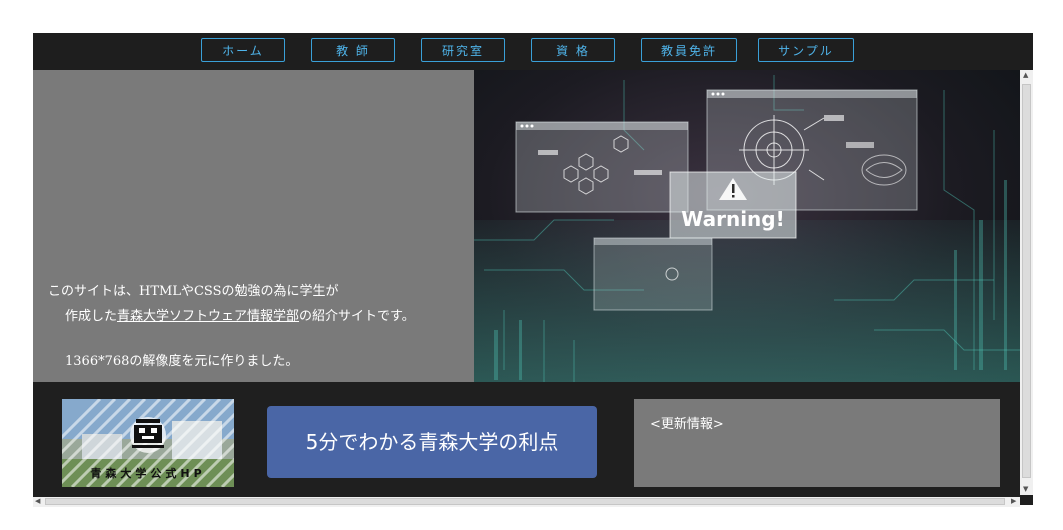  I want to click on scroll-up-arrow-icon: ▲, so click(1025, 75).